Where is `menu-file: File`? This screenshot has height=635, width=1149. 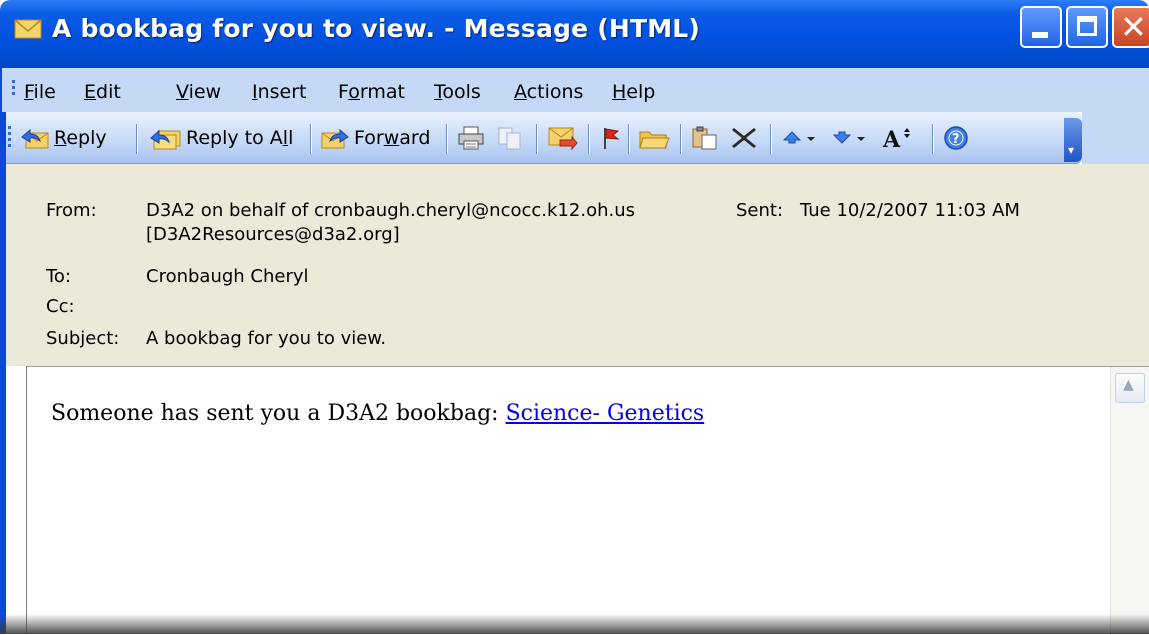
menu-file: File is located at coordinates (40, 92).